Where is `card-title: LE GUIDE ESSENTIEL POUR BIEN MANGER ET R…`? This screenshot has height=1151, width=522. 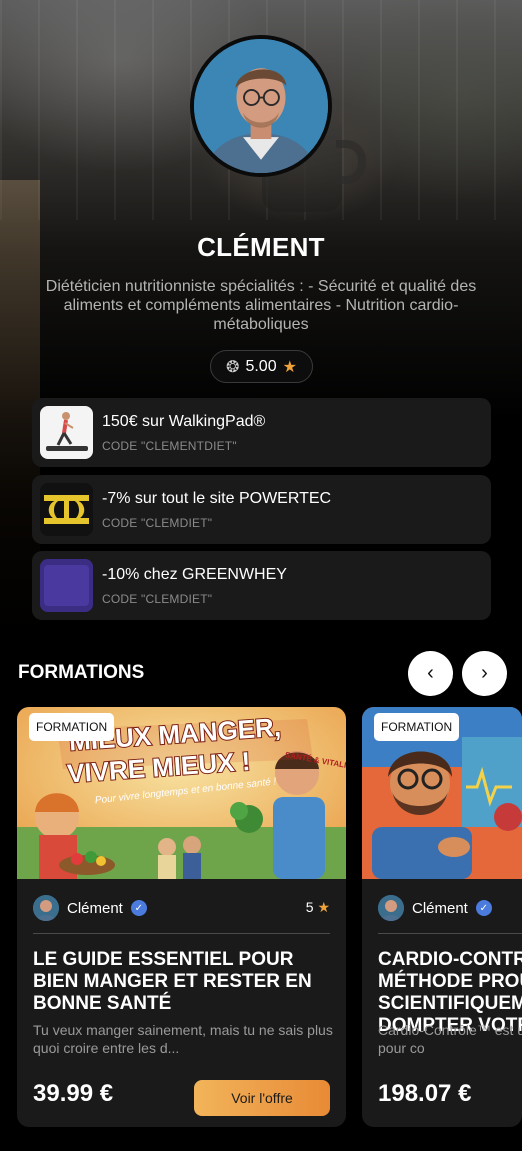
card-title: LE GUIDE ESSENTIEL POUR BIEN MANGER ET R… is located at coordinates (172, 981).